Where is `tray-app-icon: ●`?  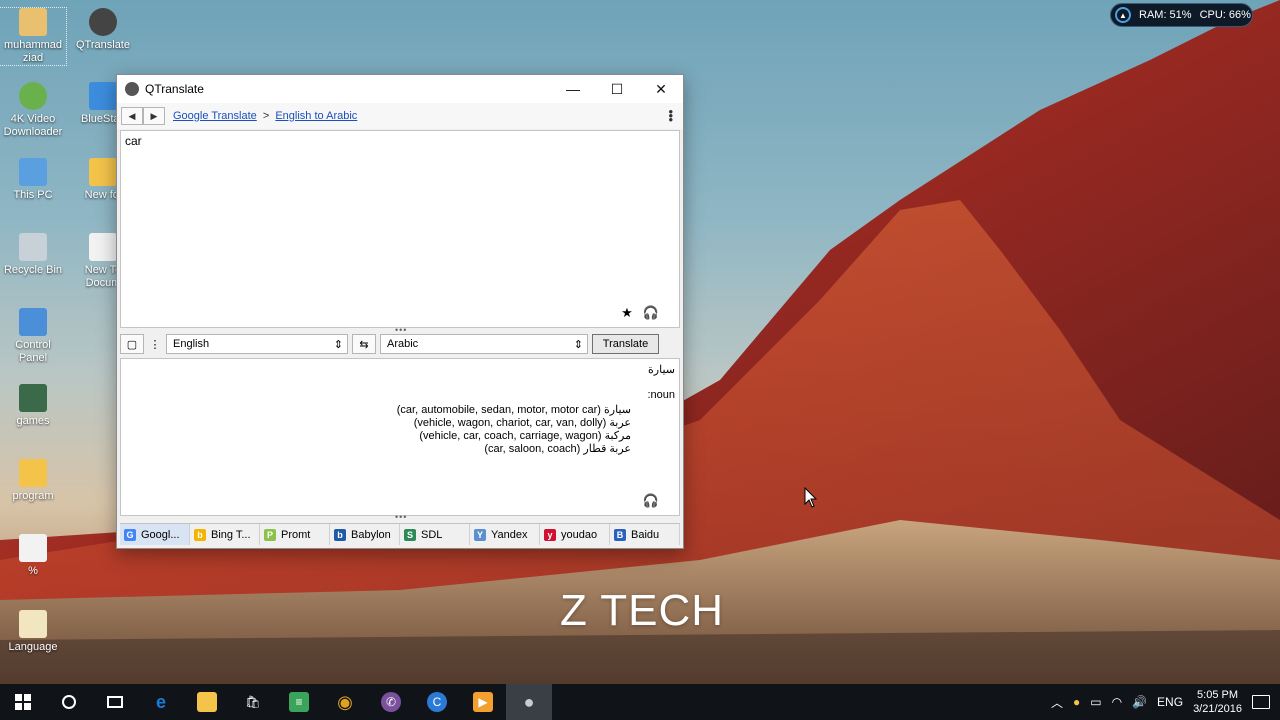
tray-app-icon: ● is located at coordinates (1076, 702).